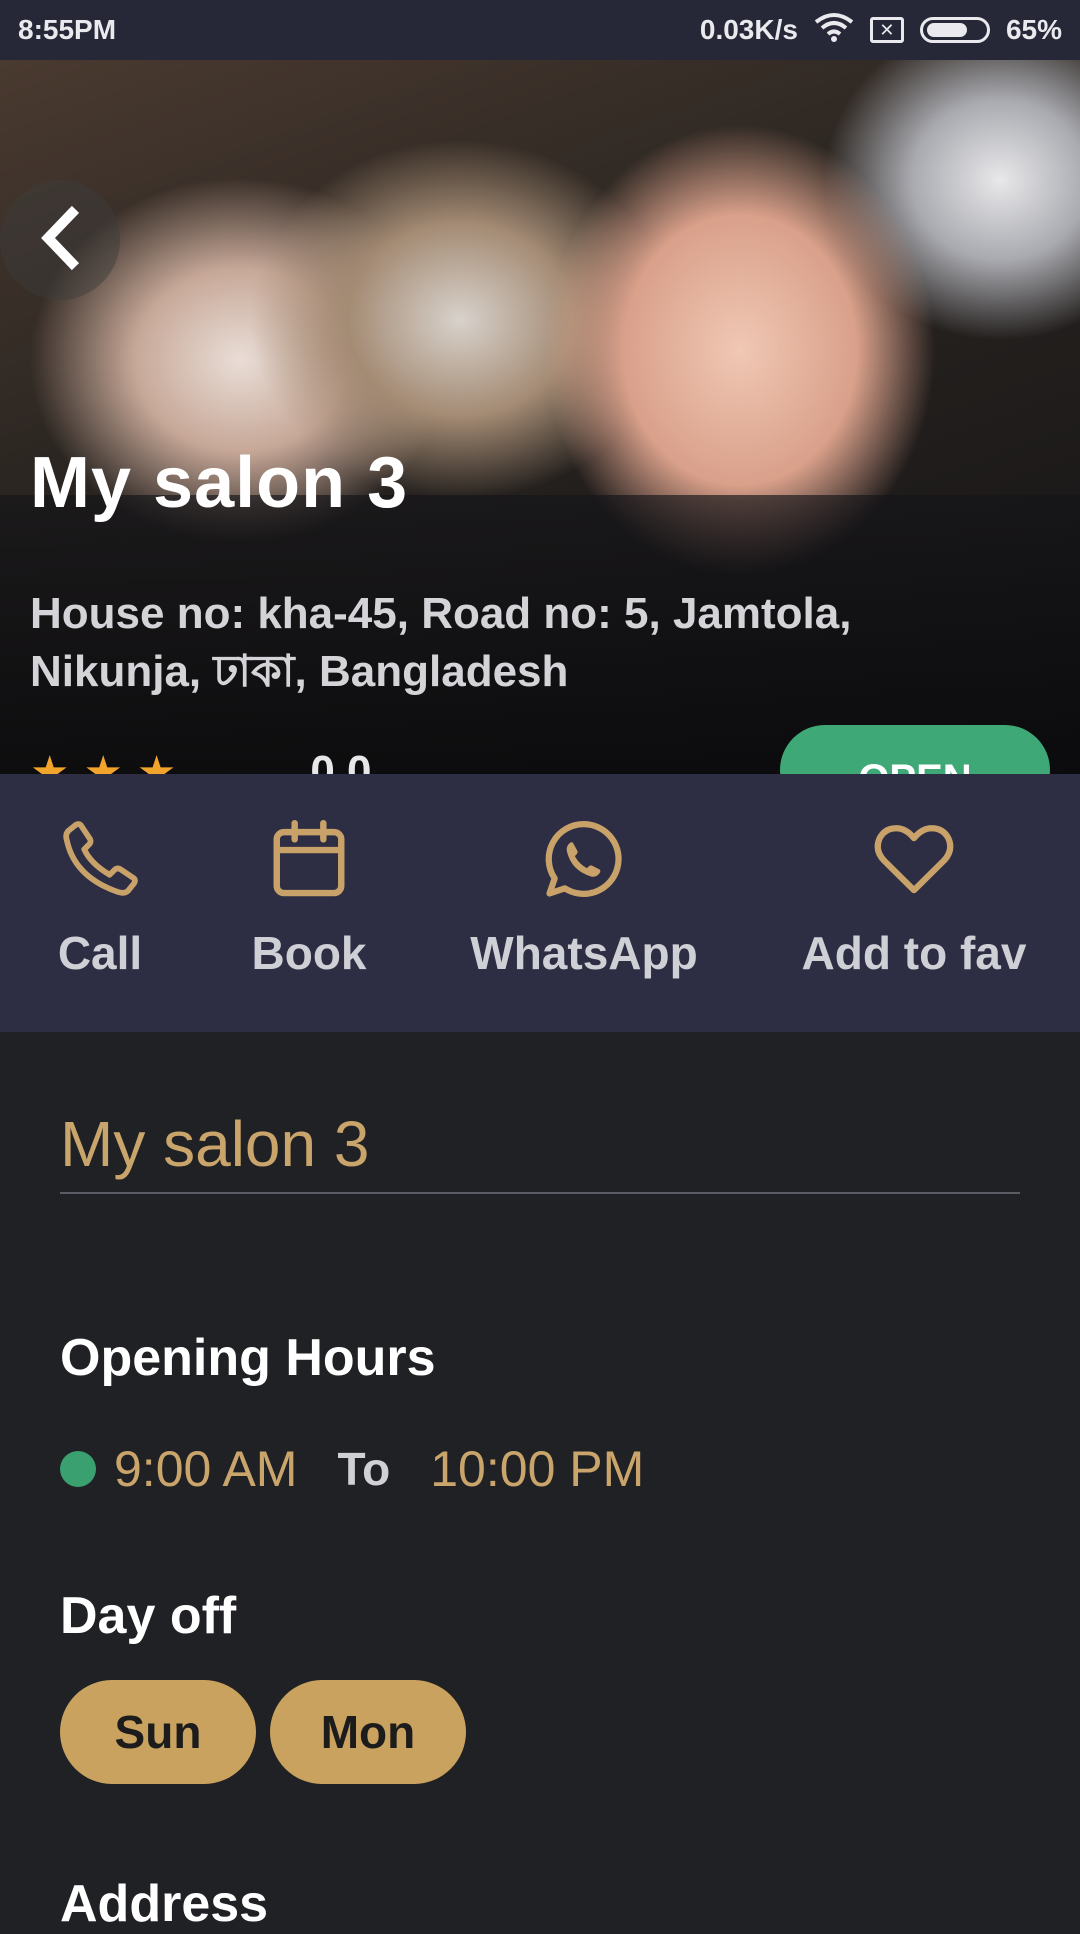 This screenshot has height=1934, width=1080. I want to click on back-button, so click(60, 240).